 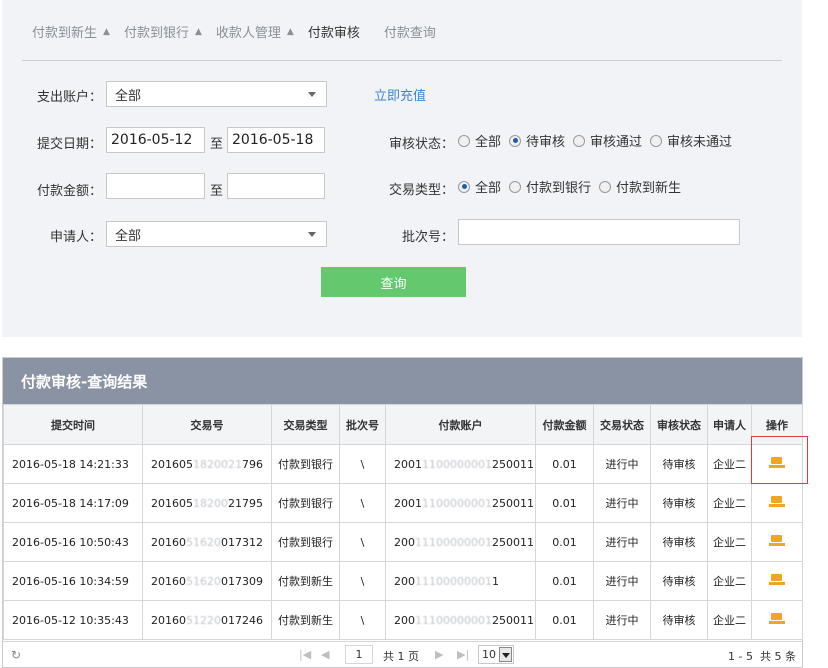 What do you see at coordinates (479, 140) in the screenshot?
I see `audit-status-all: 全部` at bounding box center [479, 140].